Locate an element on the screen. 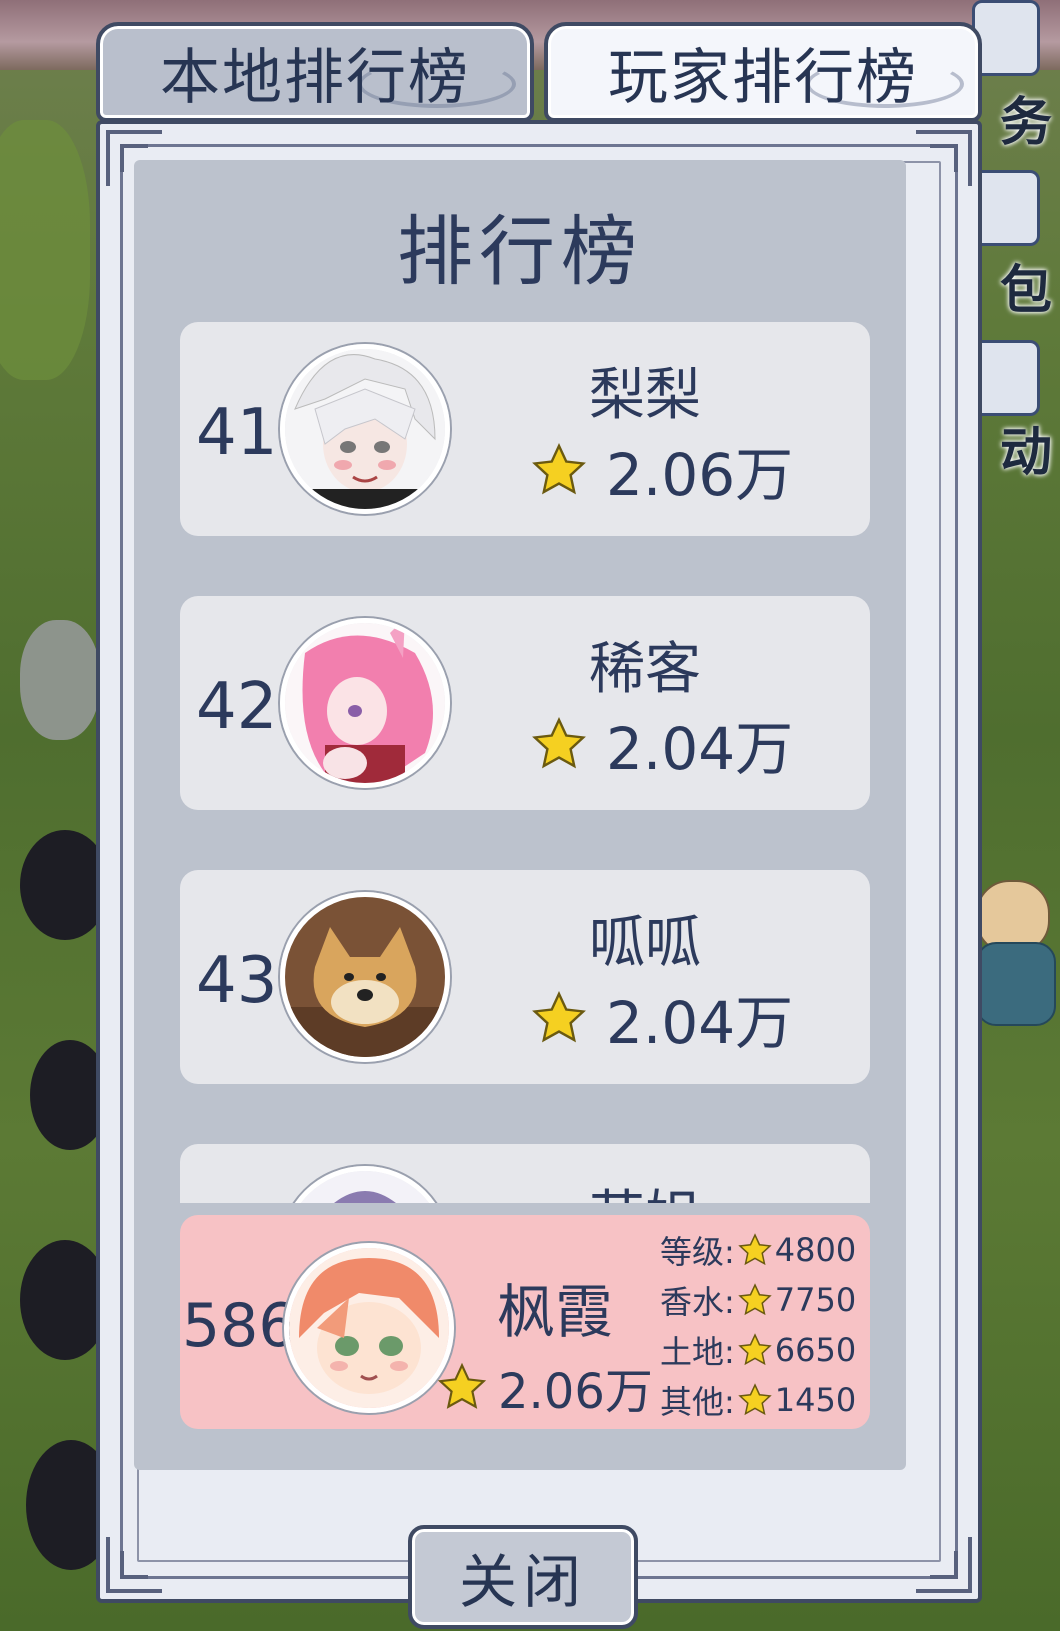 Image resolution: width=1060 pixels, height=1631 pixels. player-name: 梨梨 is located at coordinates (645, 395).